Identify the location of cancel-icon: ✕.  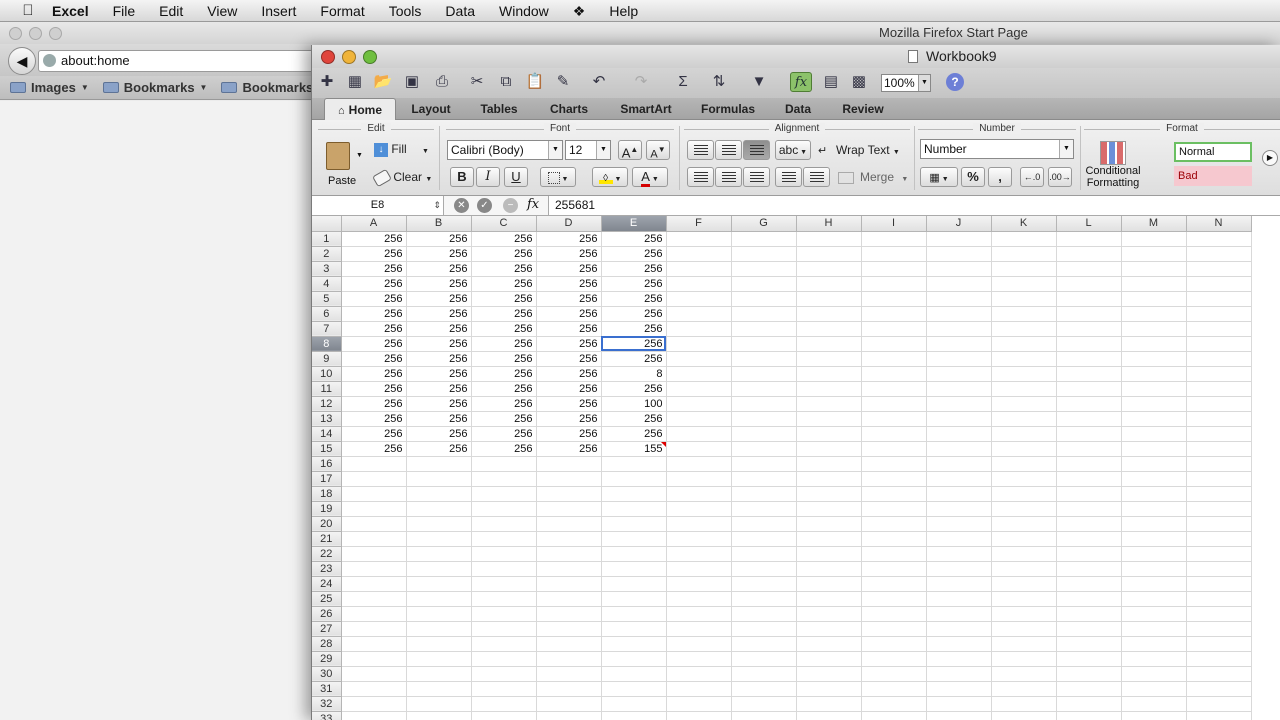
(461, 205).